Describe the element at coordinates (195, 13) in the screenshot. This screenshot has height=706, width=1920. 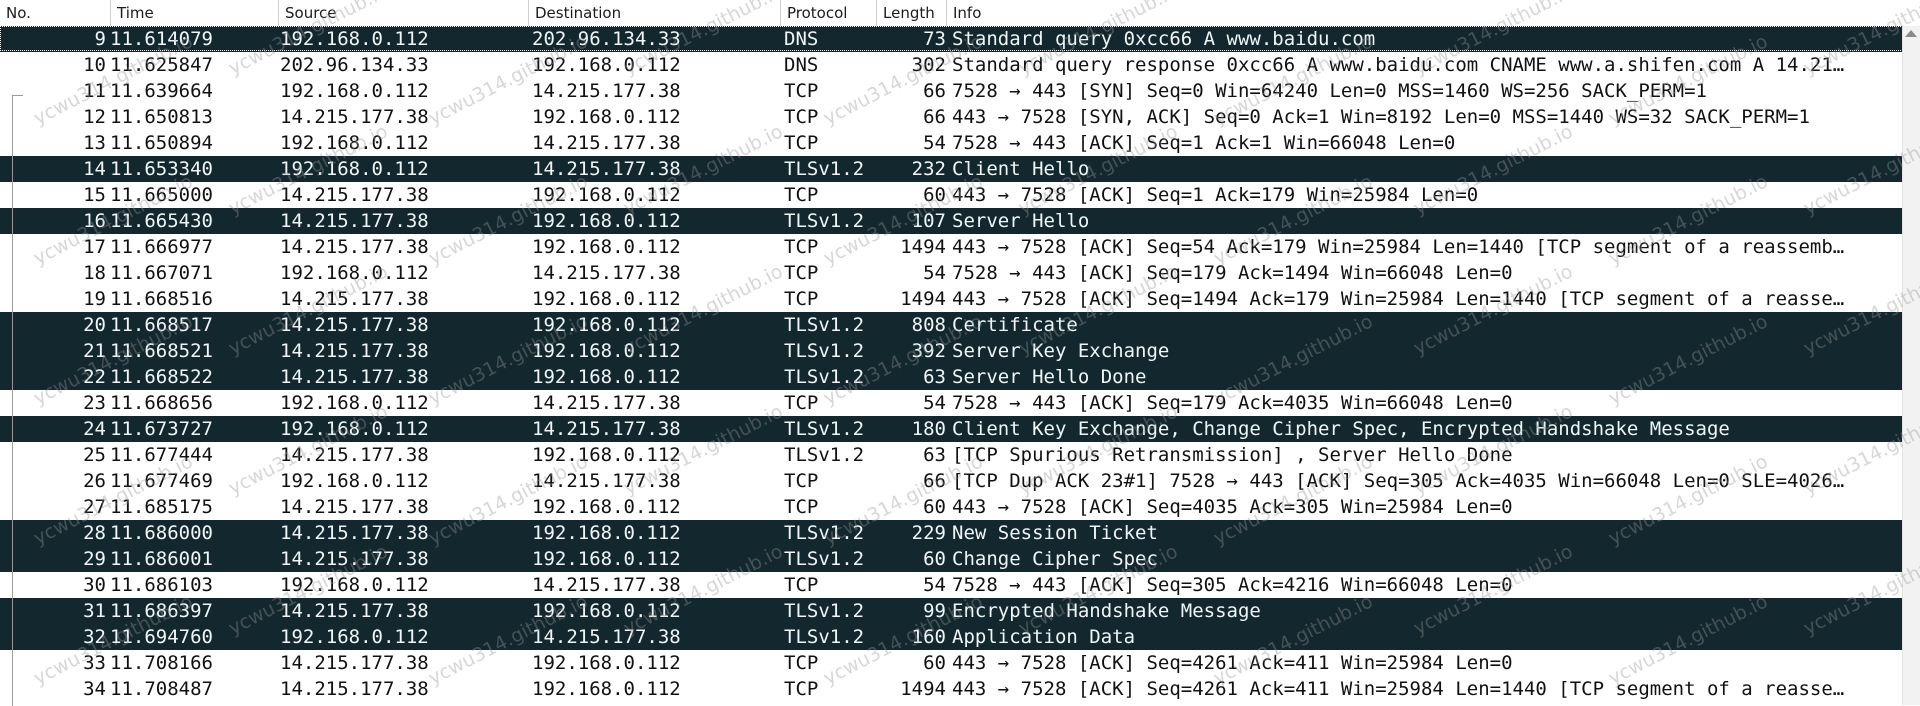
I see `column-header-time: Time` at that location.